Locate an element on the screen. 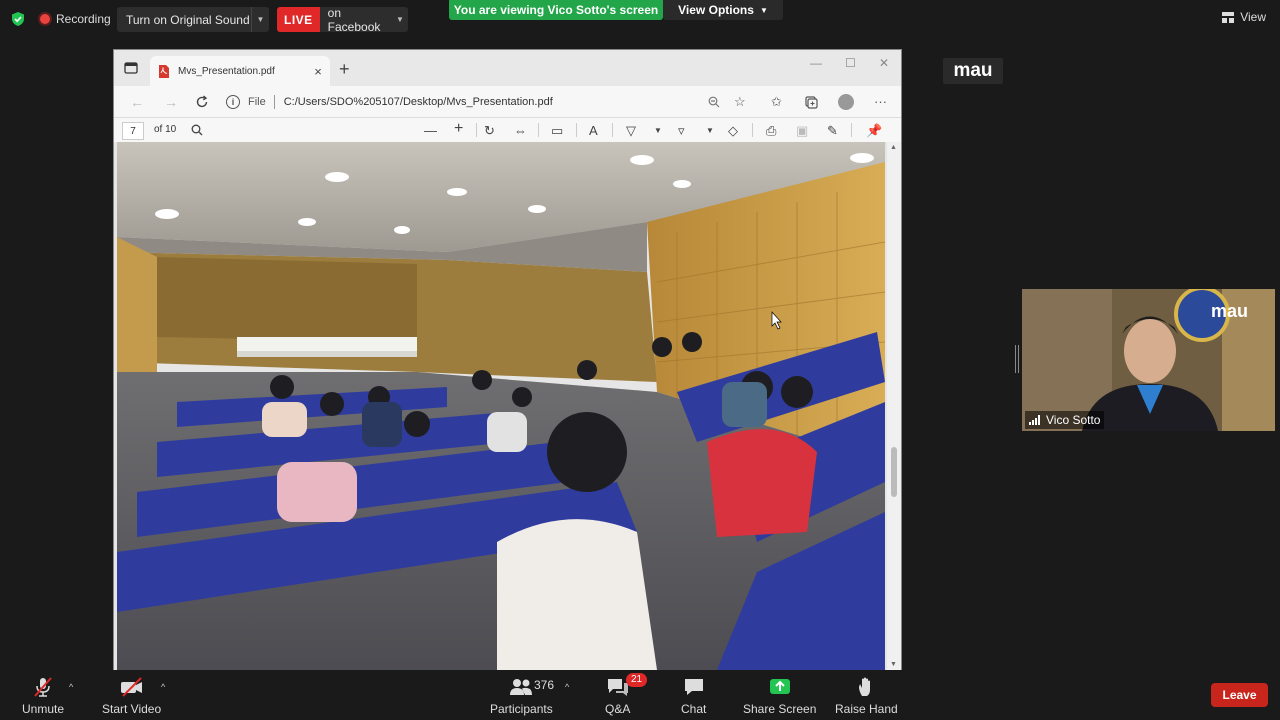 This screenshot has height=720, width=1280. live-badge: LIVE is located at coordinates (298, 19).